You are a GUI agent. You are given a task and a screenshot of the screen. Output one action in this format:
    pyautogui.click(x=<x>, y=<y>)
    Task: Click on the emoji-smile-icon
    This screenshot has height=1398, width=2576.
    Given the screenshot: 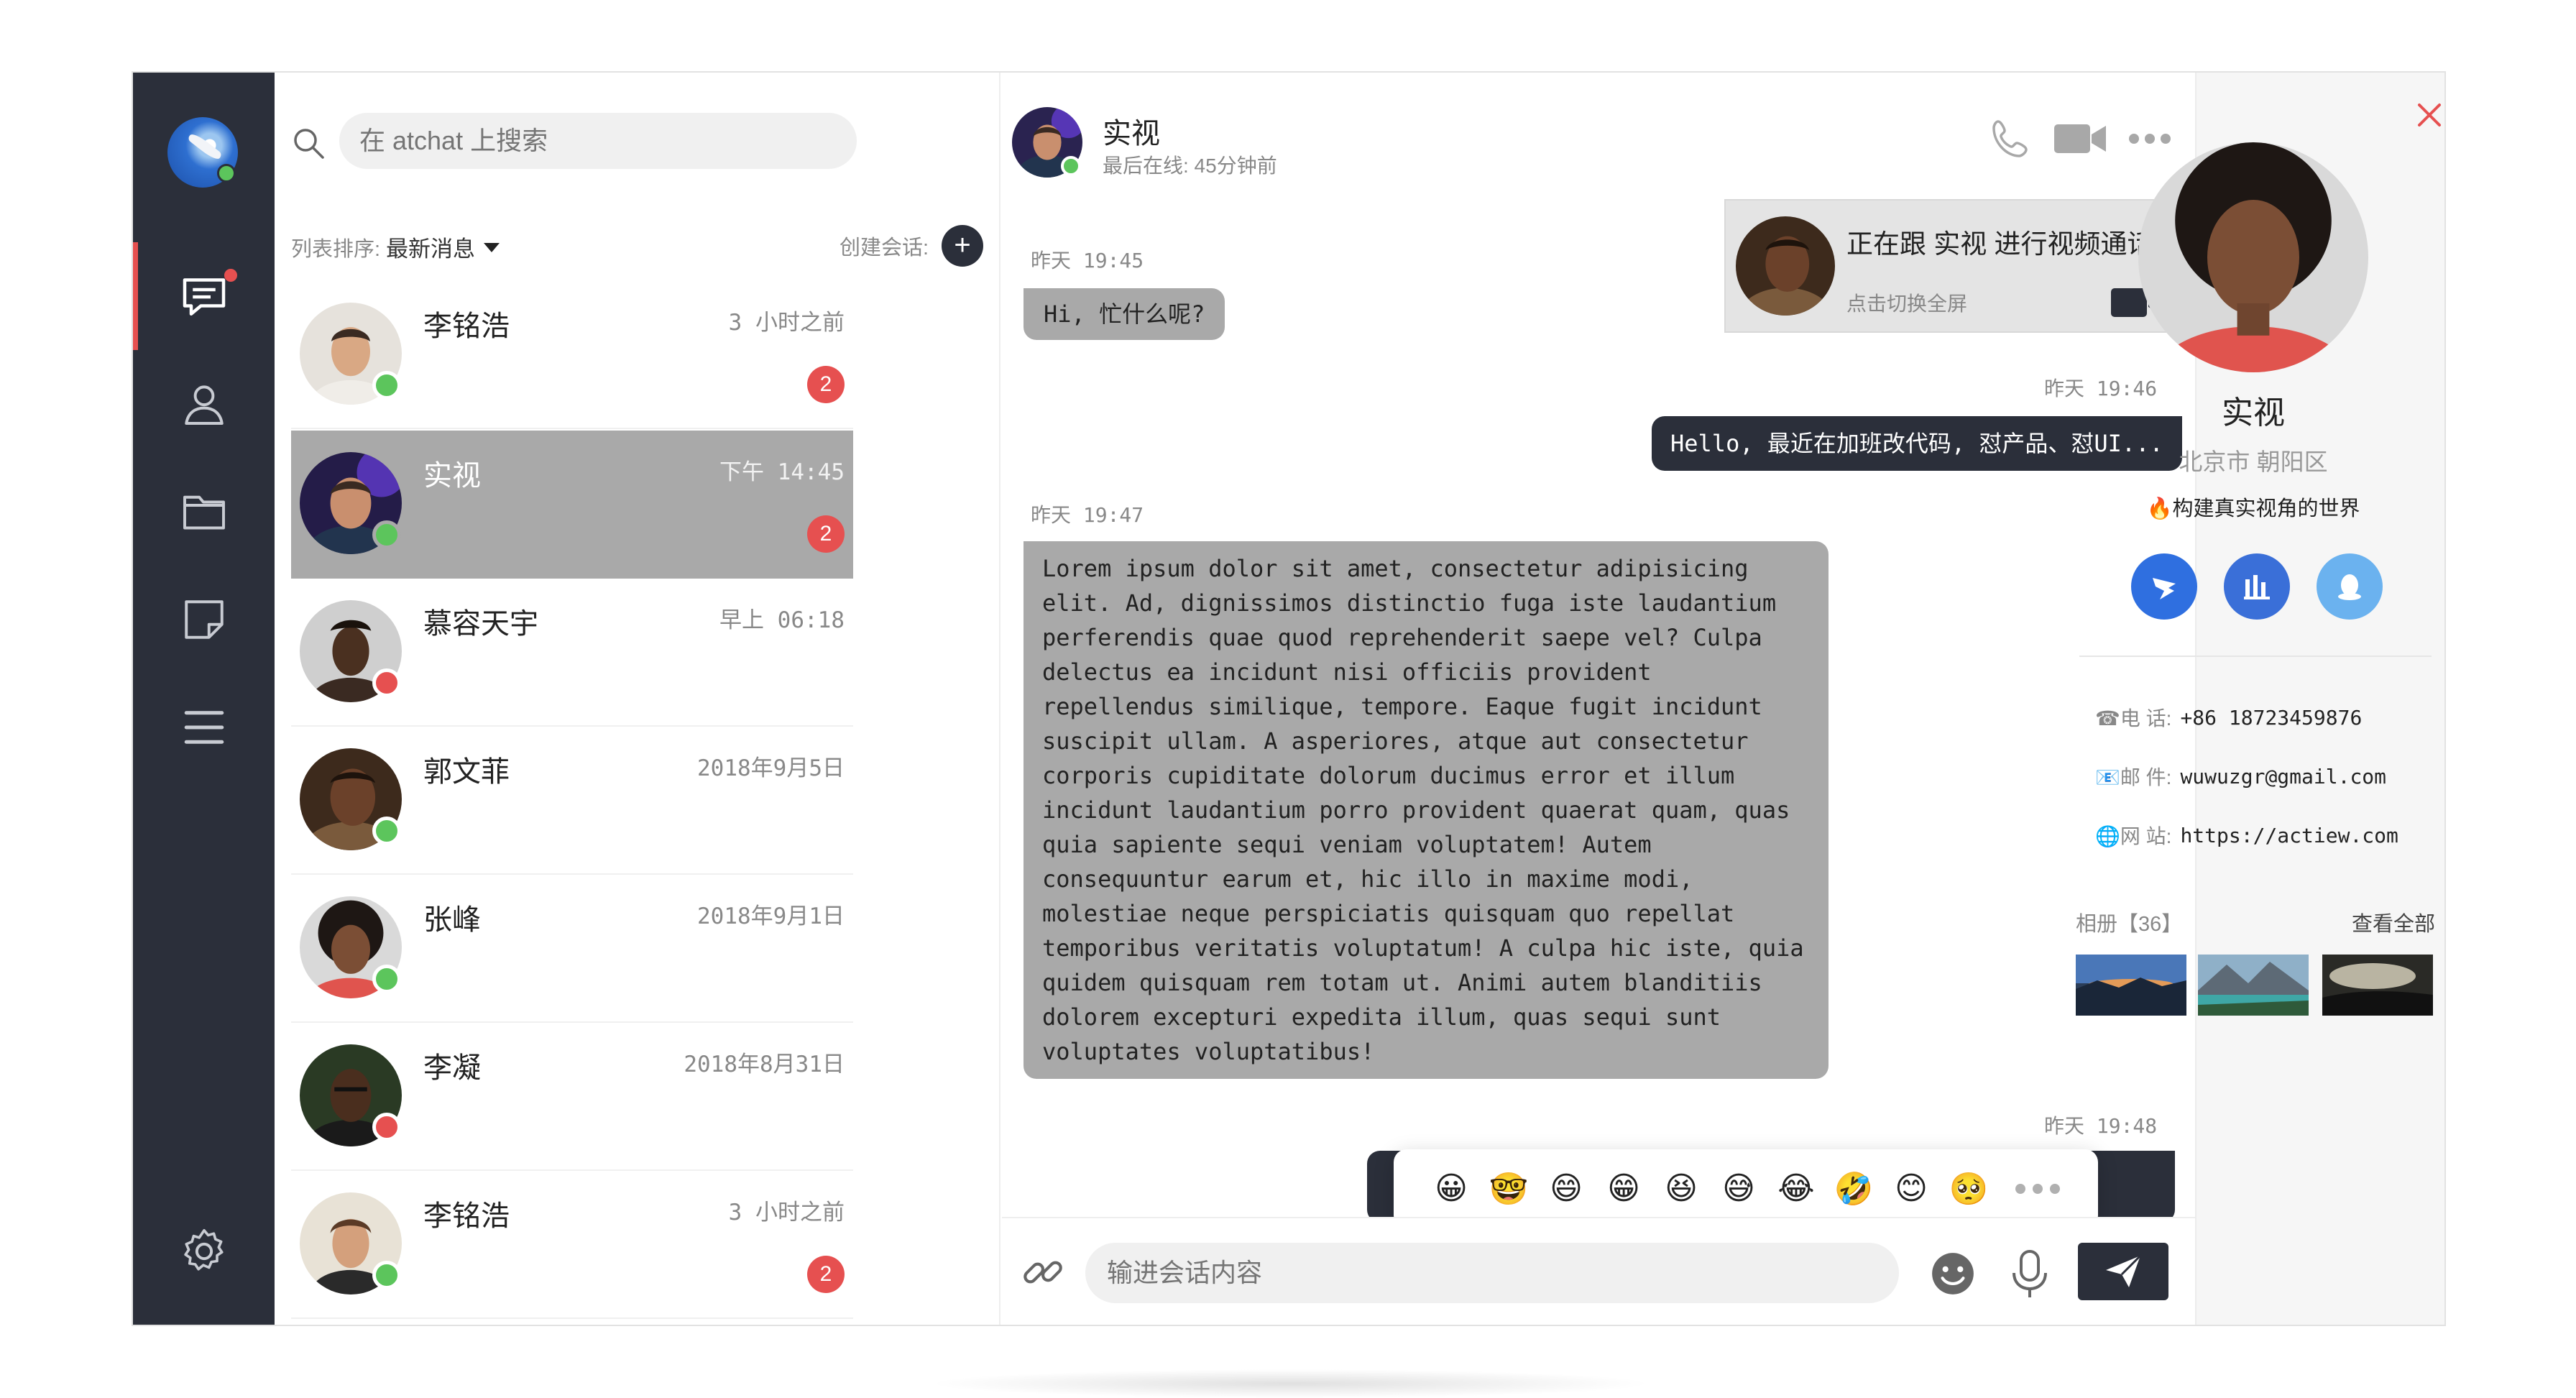 What is the action you would take?
    pyautogui.click(x=1953, y=1273)
    